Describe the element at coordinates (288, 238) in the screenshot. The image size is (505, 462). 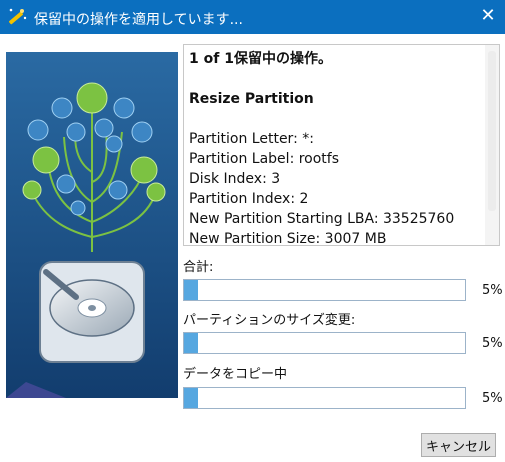
I see `detail-partition-size: New Partition Size: 3007 MB` at that location.